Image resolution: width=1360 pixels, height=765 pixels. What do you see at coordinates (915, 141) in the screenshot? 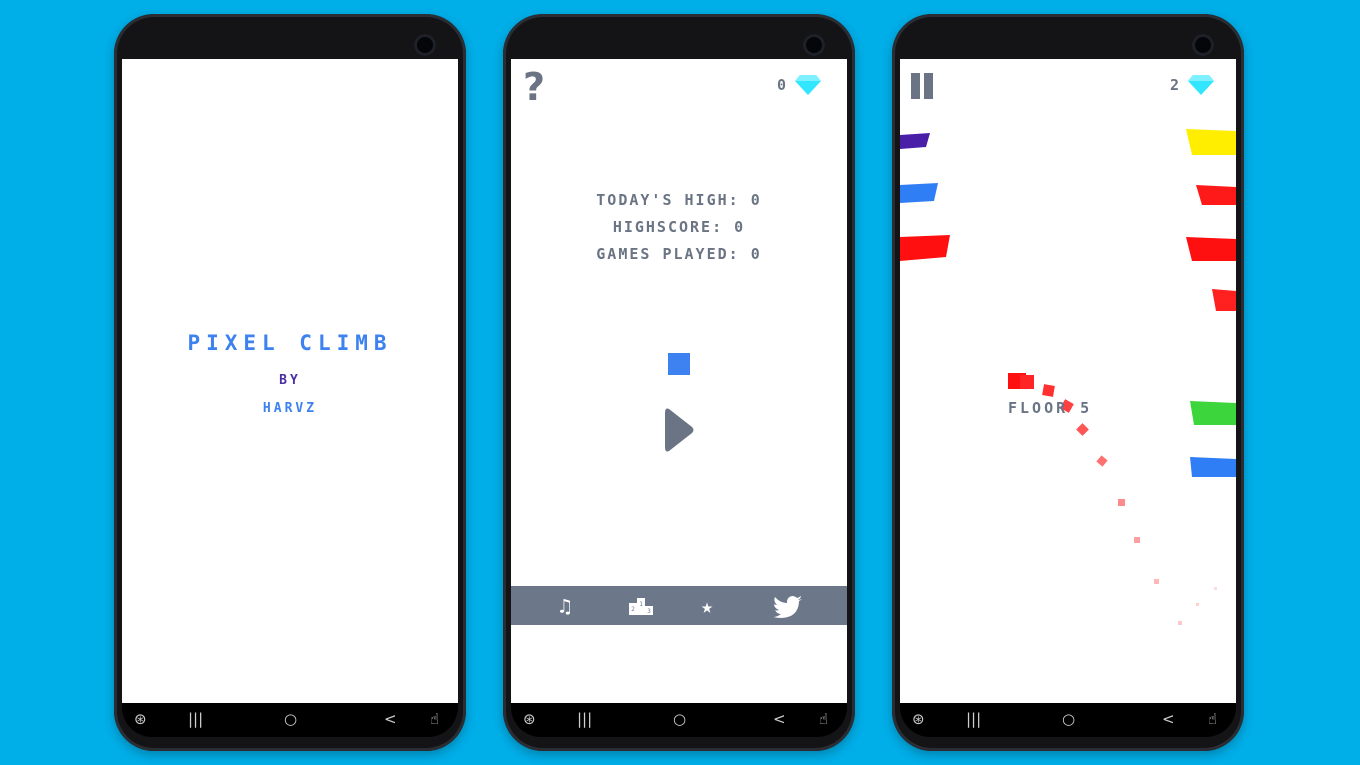
I see `wall-block-purple` at bounding box center [915, 141].